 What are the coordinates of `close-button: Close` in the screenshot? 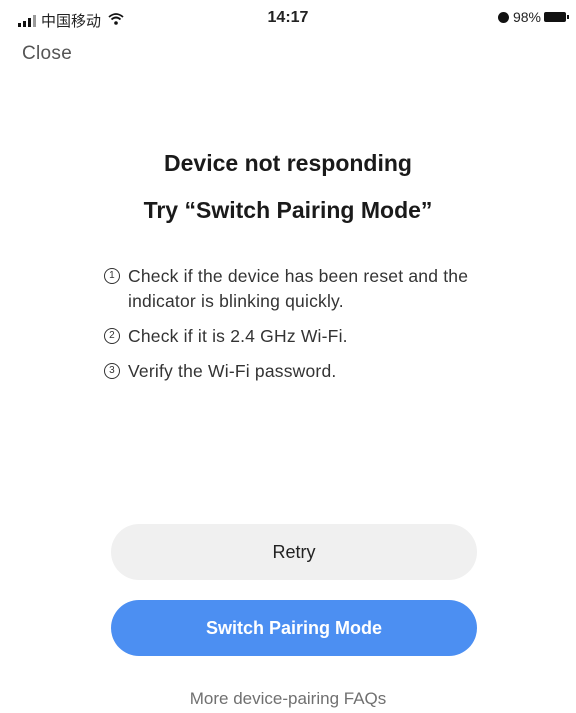 It's located at (47, 54).